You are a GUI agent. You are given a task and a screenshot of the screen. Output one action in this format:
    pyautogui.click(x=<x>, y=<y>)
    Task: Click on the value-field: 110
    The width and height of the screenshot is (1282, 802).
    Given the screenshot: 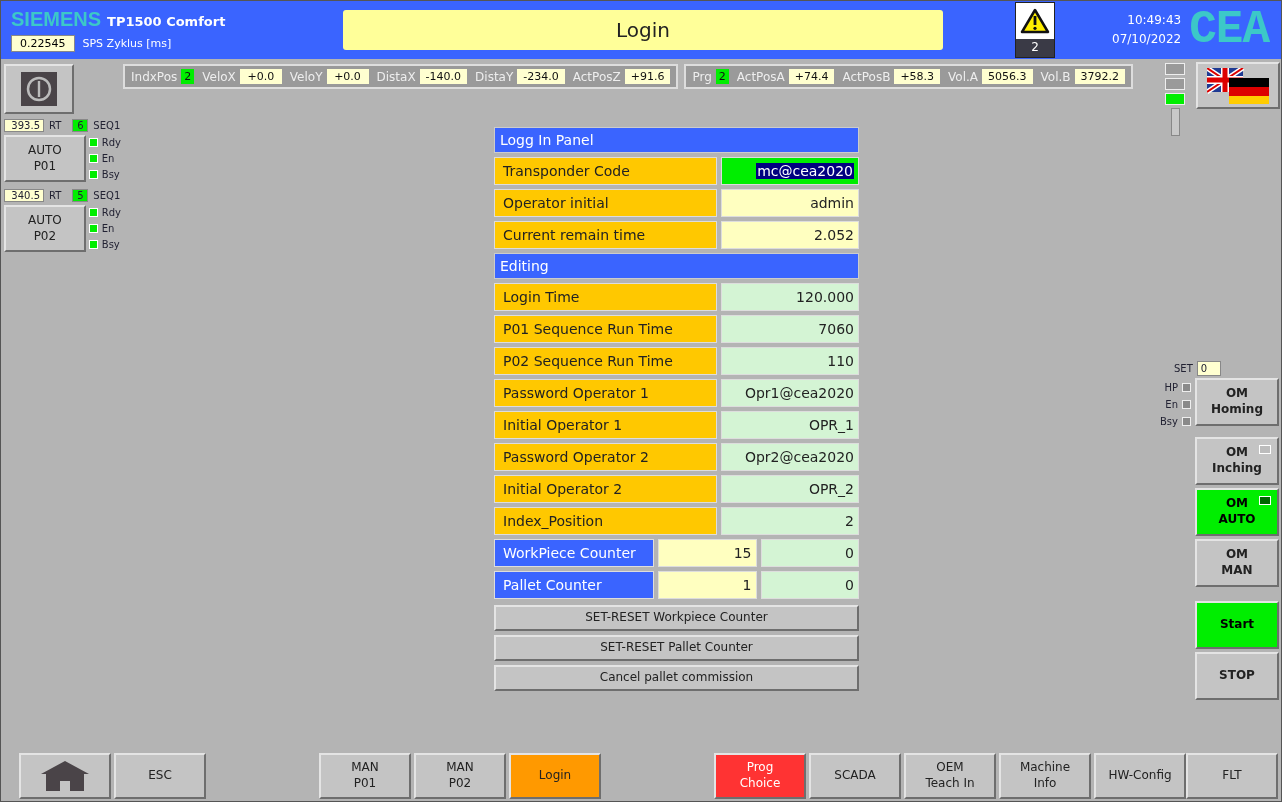 What is the action you would take?
    pyautogui.click(x=790, y=361)
    